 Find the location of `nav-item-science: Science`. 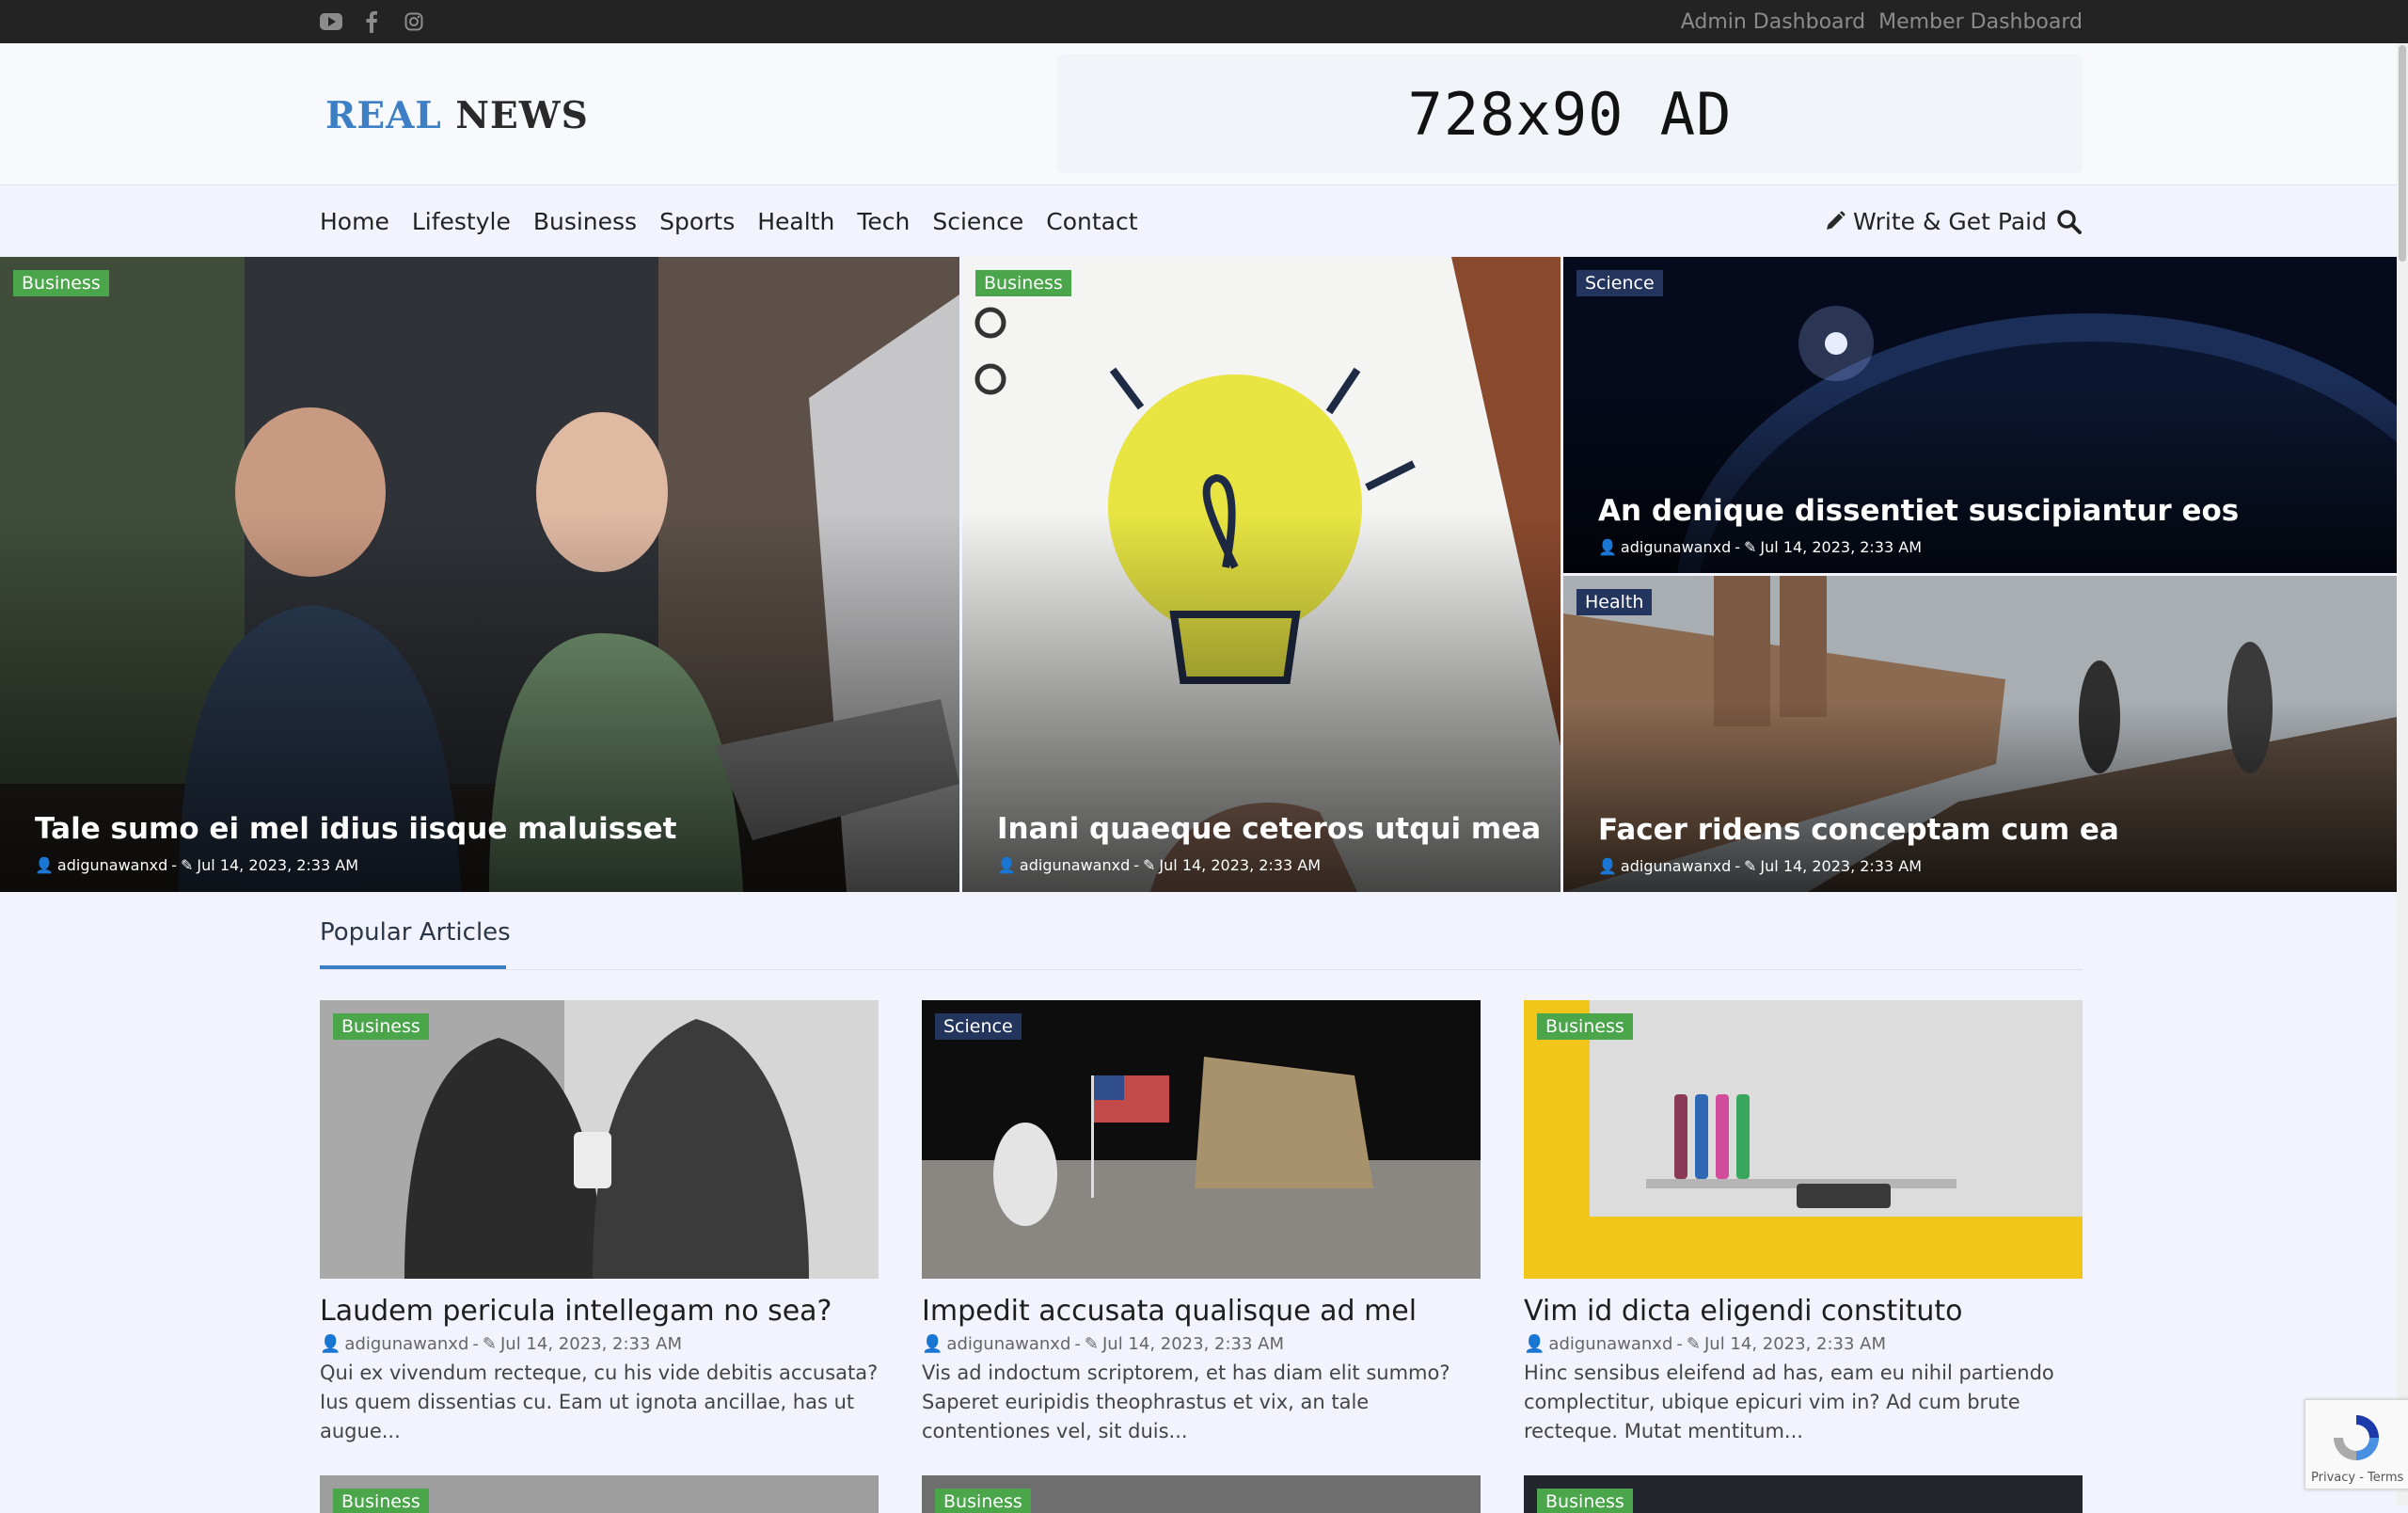

nav-item-science: Science is located at coordinates (978, 221).